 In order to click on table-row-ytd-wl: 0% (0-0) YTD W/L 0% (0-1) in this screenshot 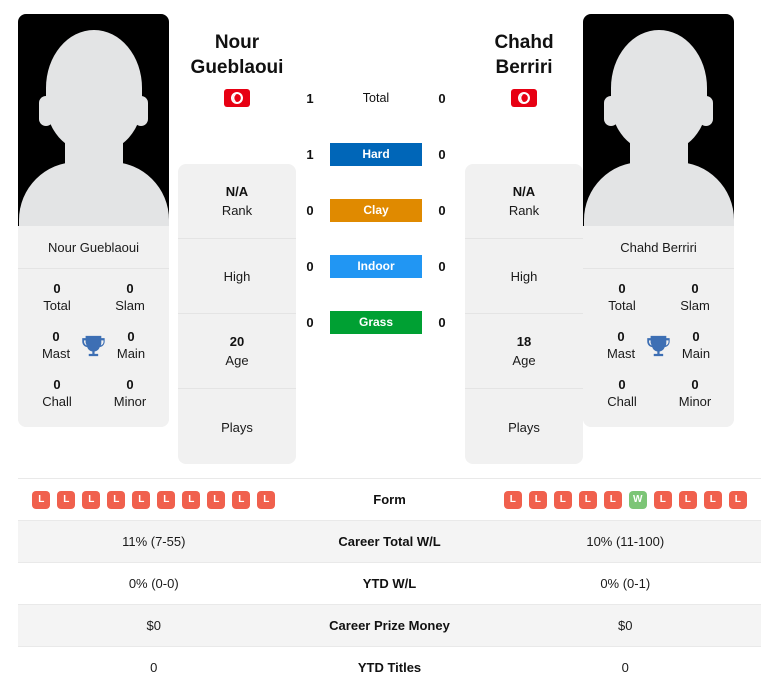, I will do `click(389, 583)`.